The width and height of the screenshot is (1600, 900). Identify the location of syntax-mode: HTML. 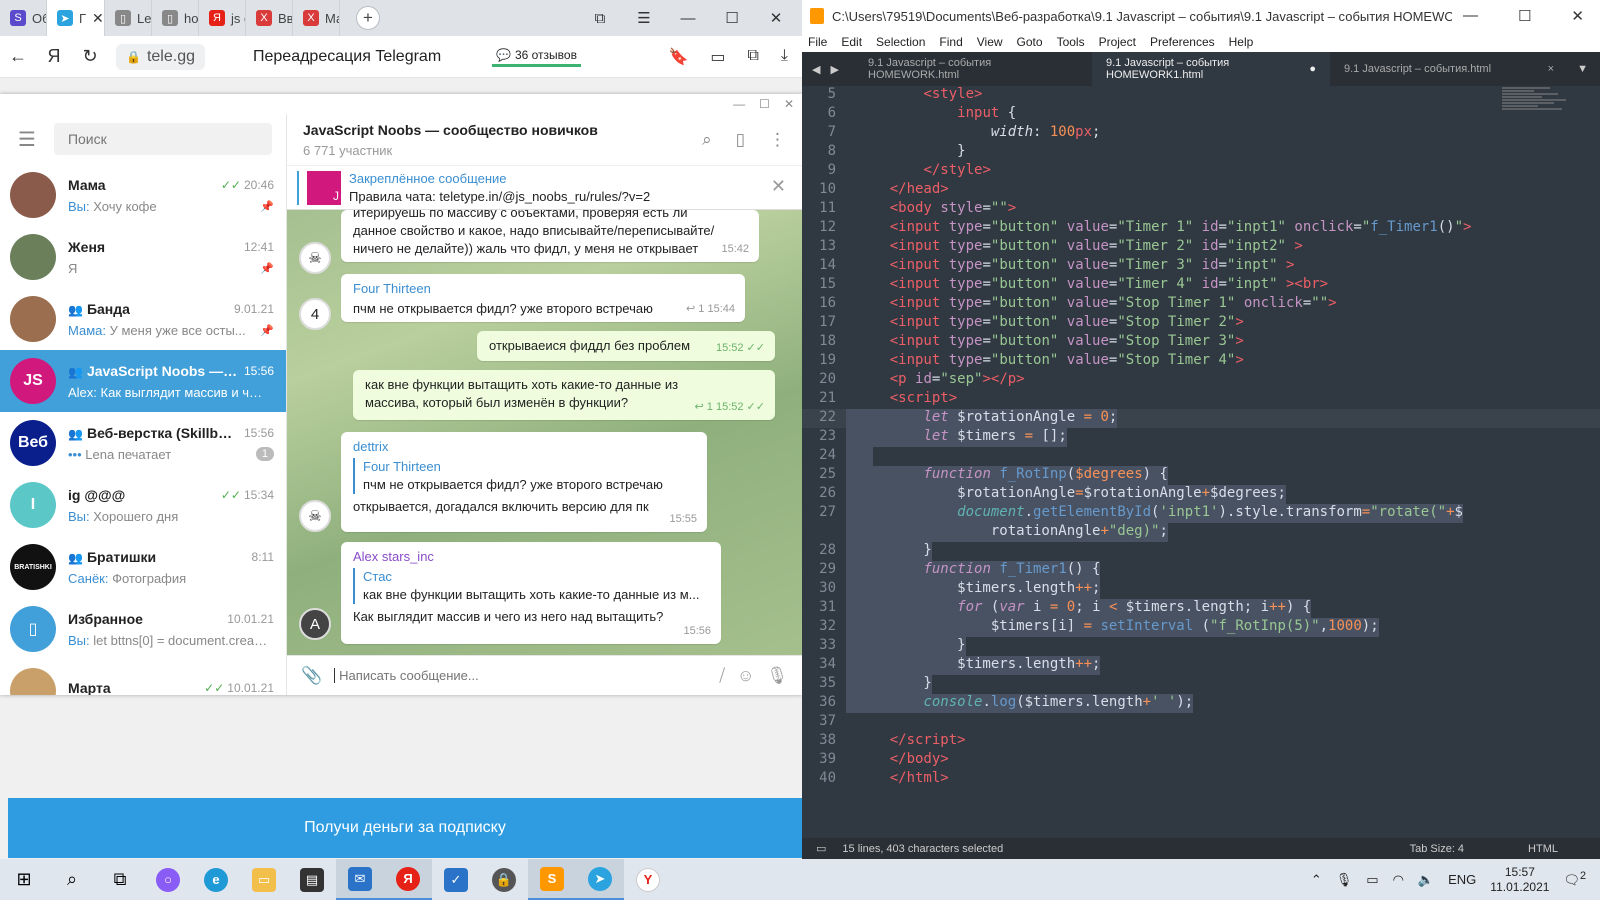
(1543, 849).